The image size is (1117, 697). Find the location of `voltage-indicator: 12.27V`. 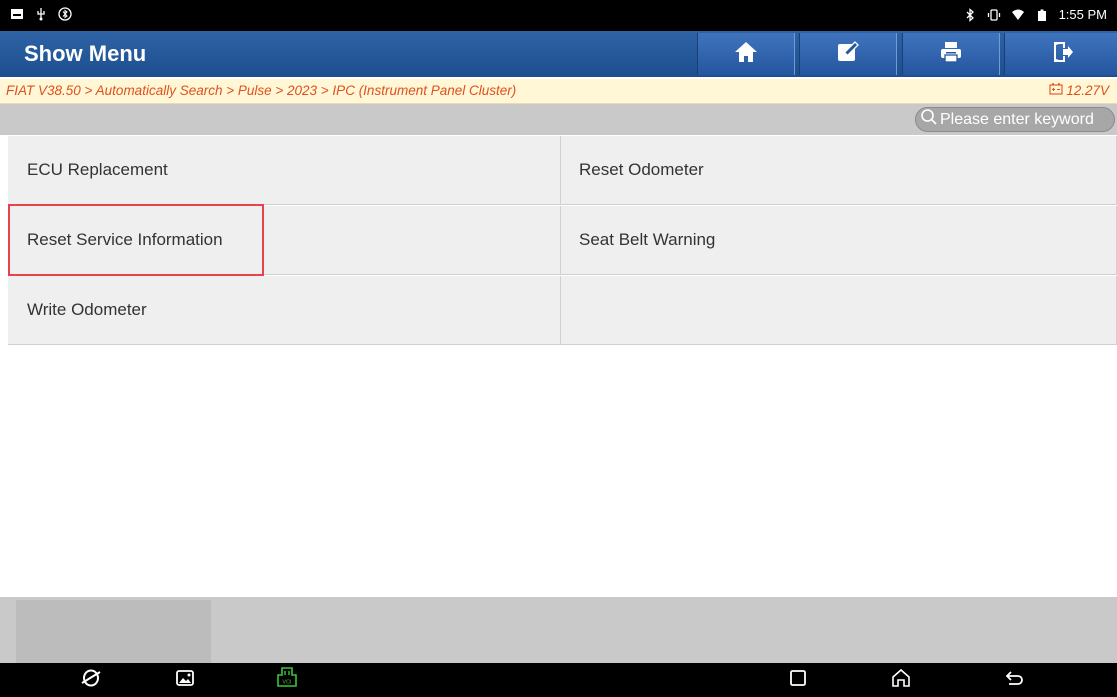

voltage-indicator: 12.27V is located at coordinates (1079, 90).